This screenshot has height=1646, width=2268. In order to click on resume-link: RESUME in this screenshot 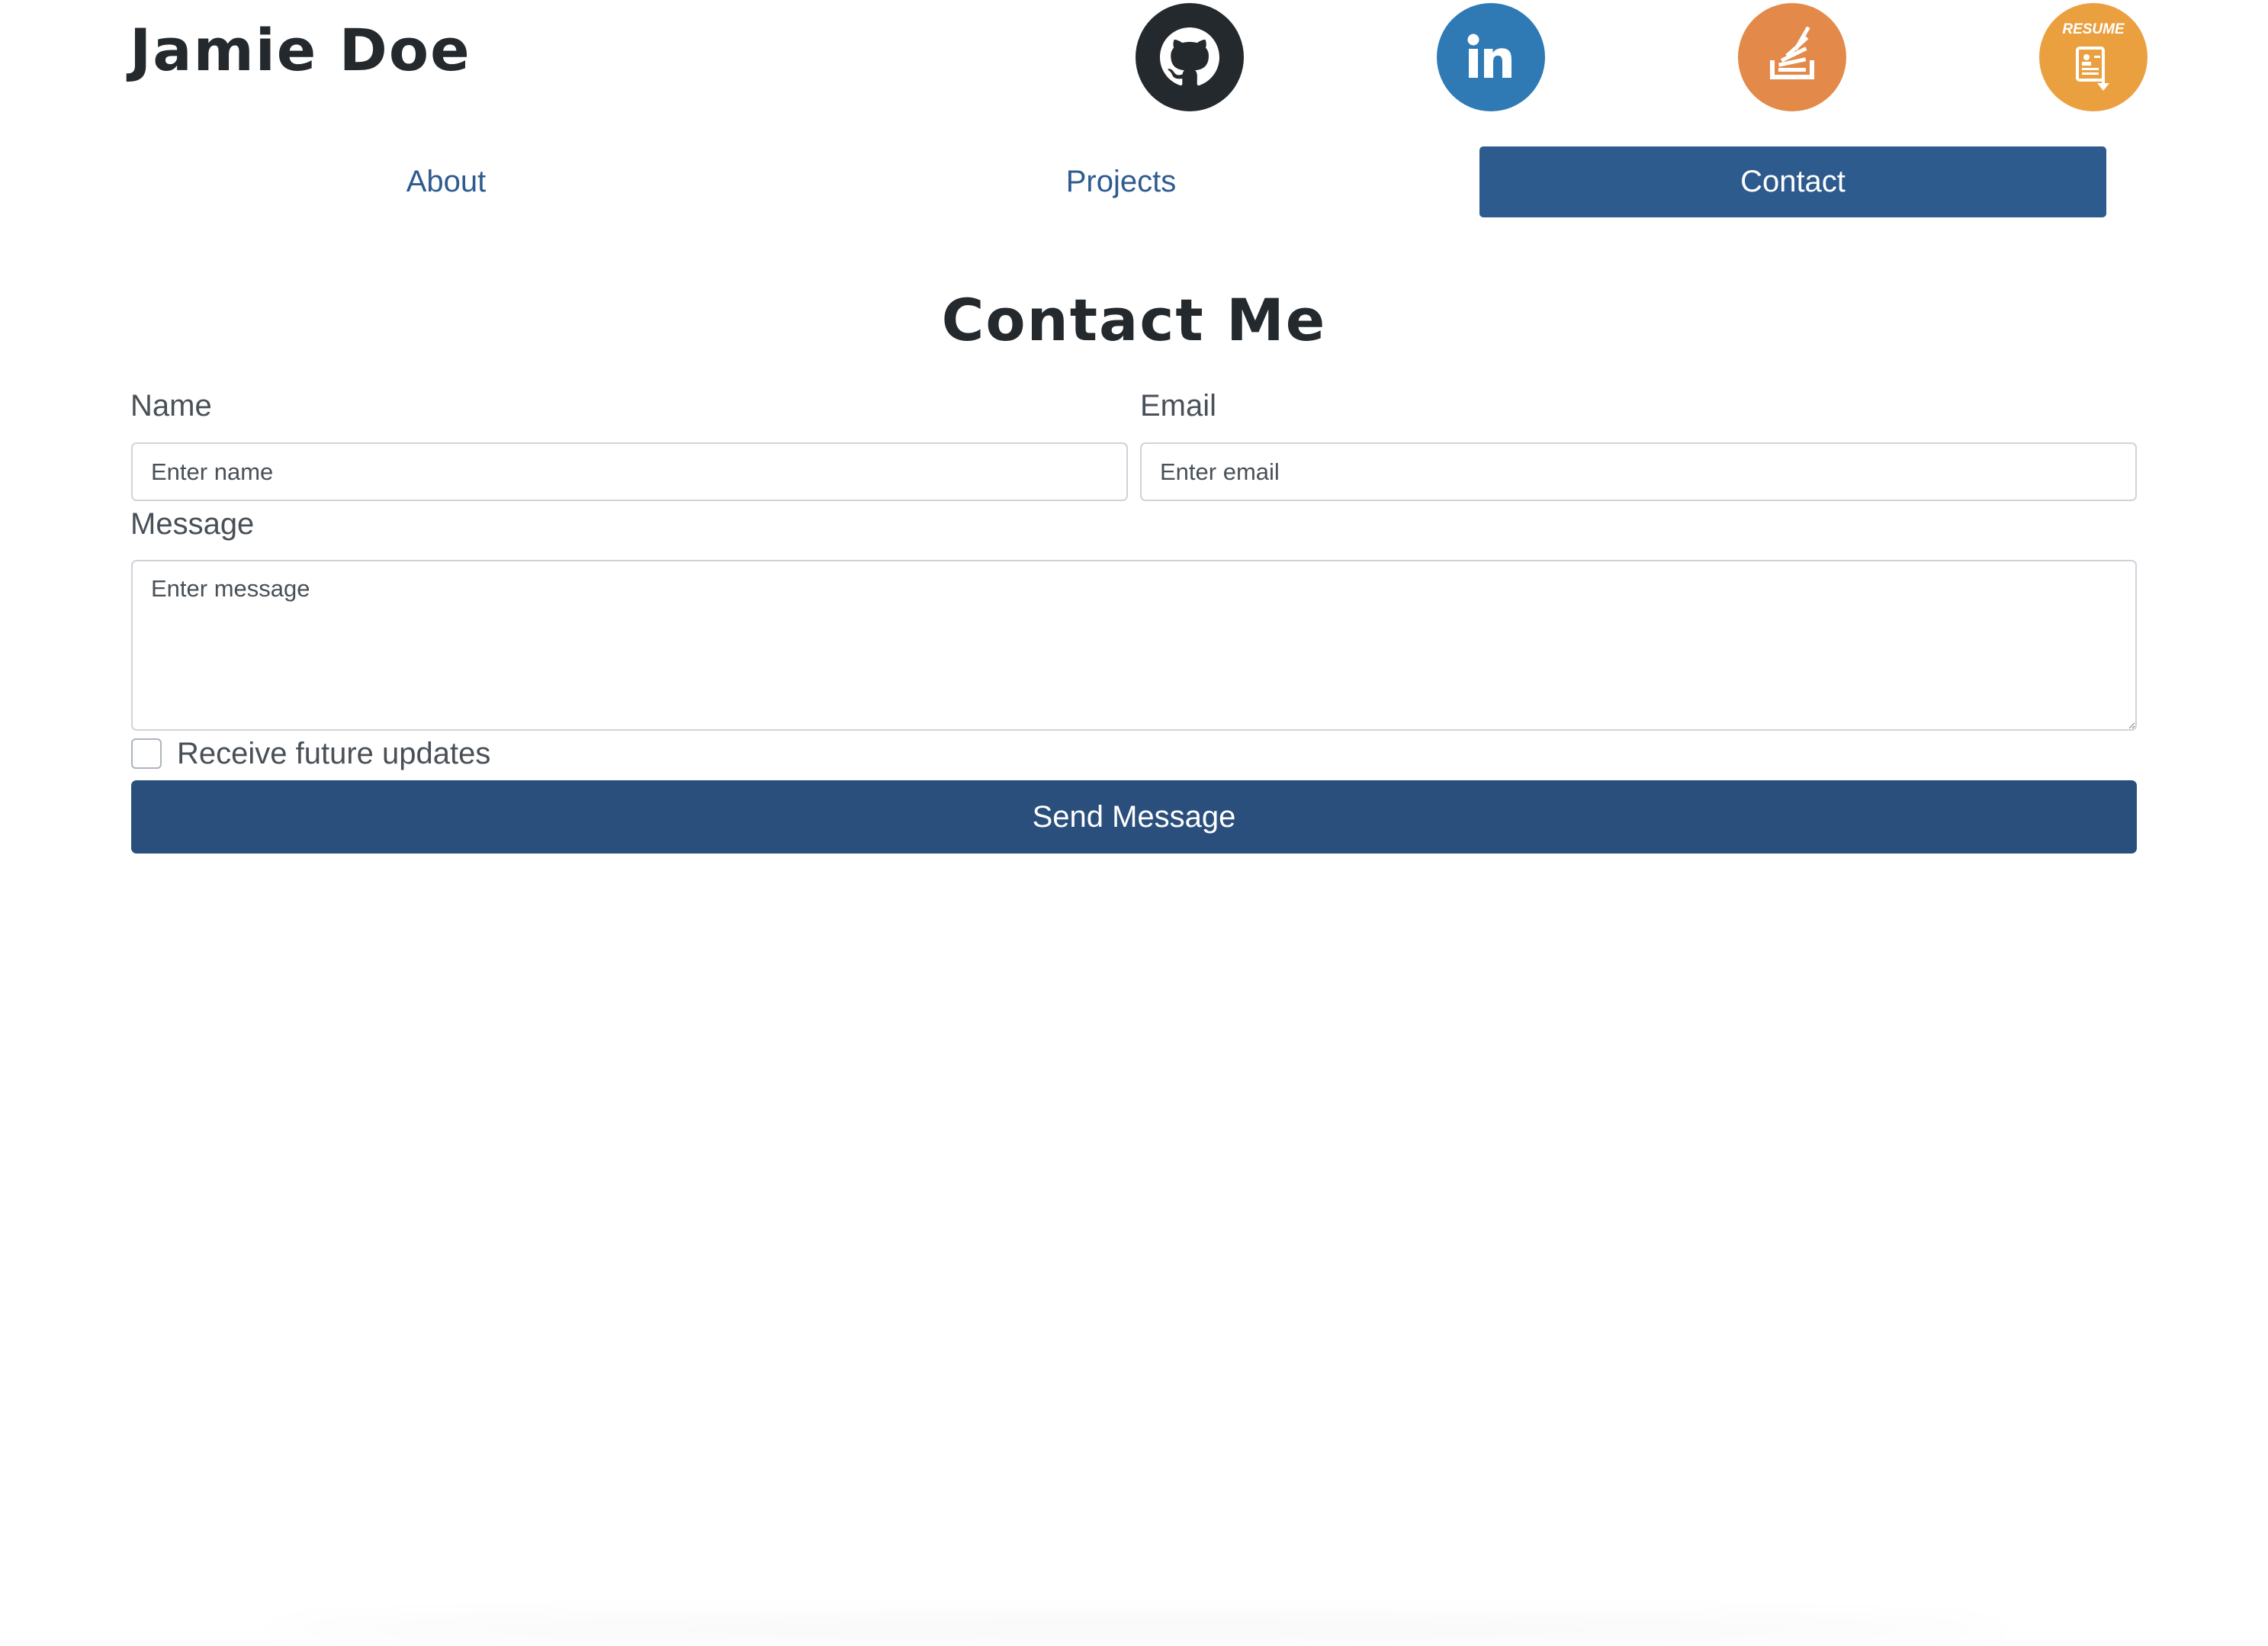, I will do `click(2093, 57)`.